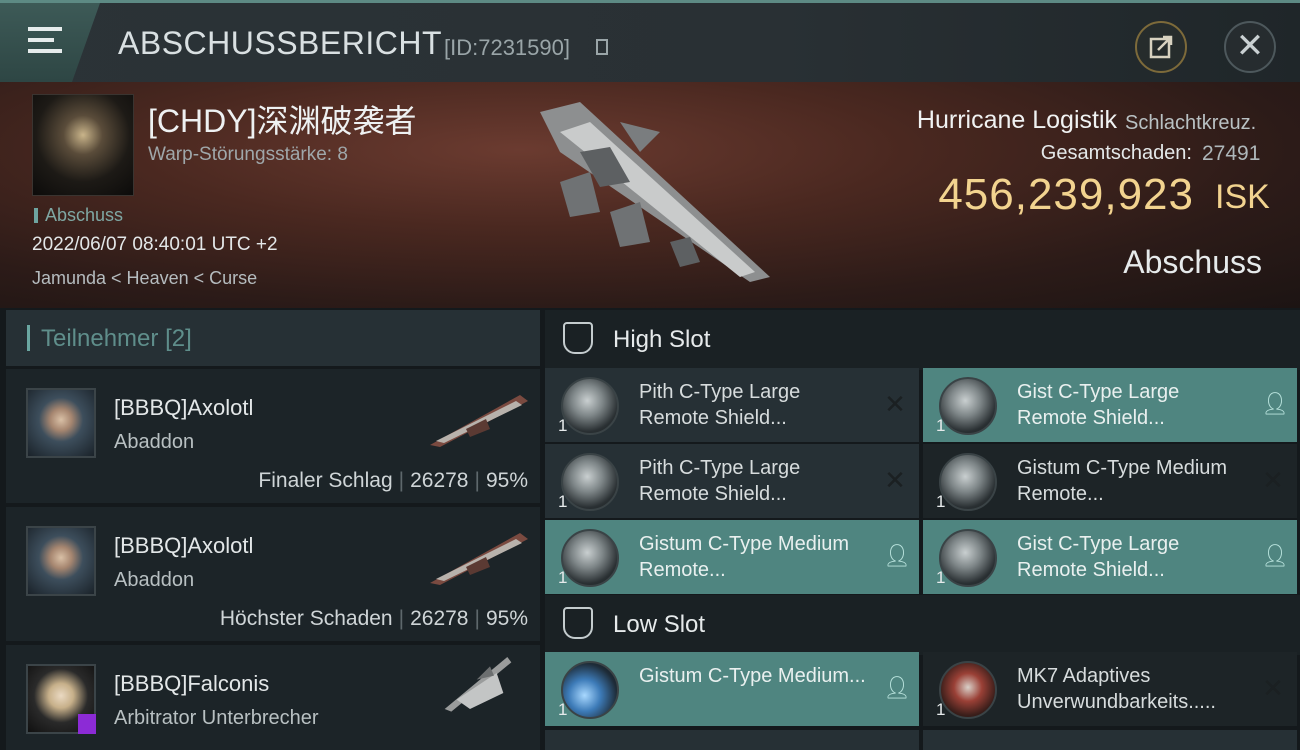 Image resolution: width=1300 pixels, height=750 pixels. I want to click on high-slot-header: High Slot, so click(922, 340).